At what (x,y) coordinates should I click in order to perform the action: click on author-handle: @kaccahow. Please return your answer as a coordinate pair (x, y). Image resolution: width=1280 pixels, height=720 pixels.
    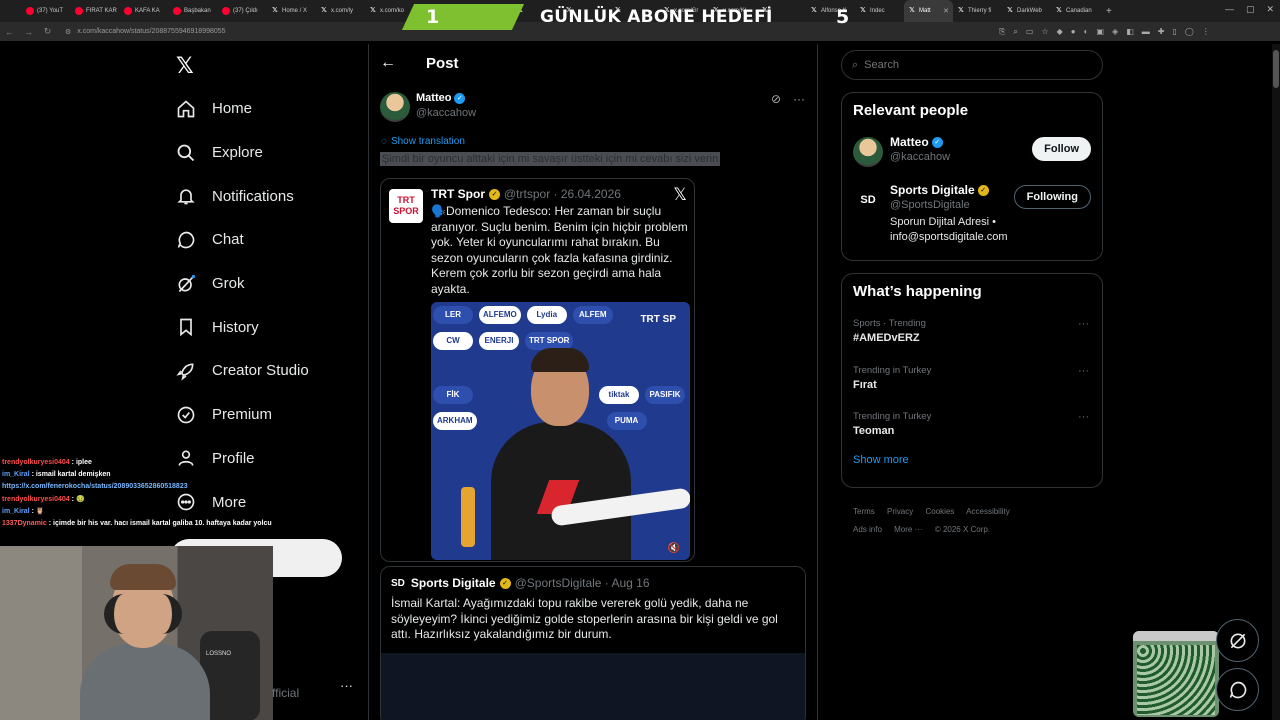
    Looking at the image, I should click on (446, 113).